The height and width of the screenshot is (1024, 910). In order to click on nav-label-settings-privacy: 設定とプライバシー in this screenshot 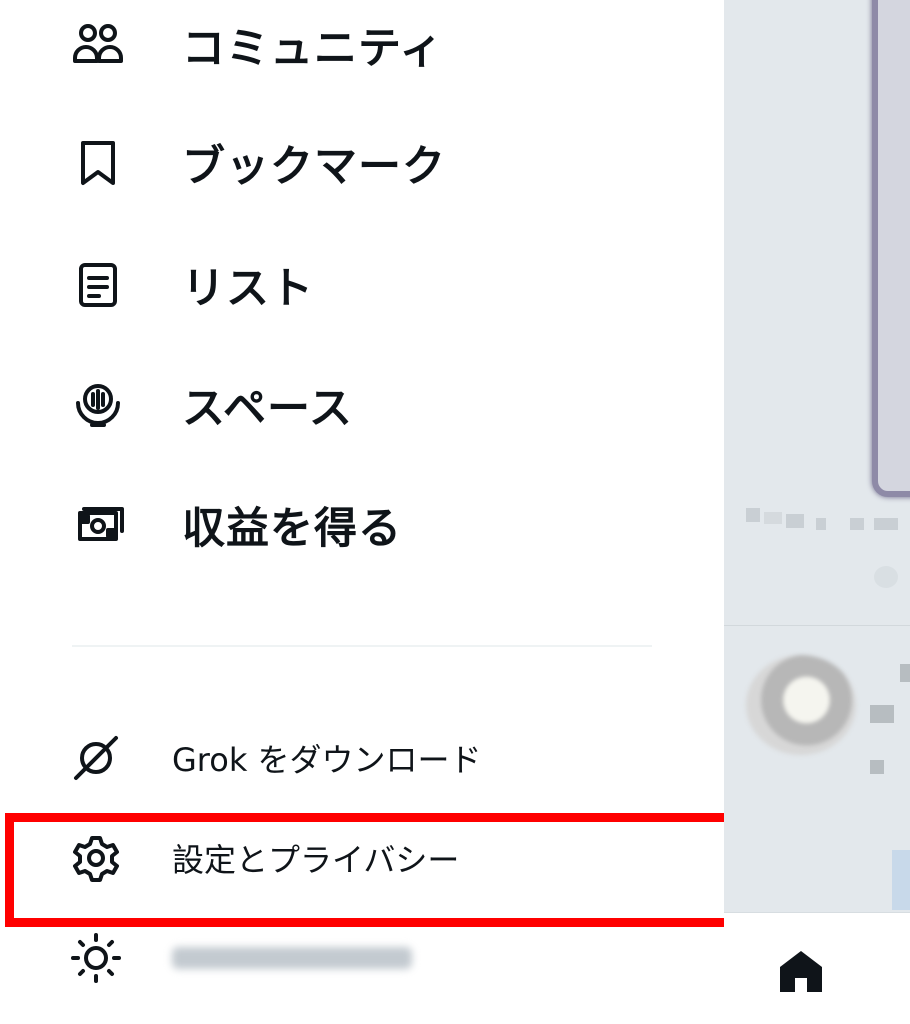, I will do `click(316, 860)`.